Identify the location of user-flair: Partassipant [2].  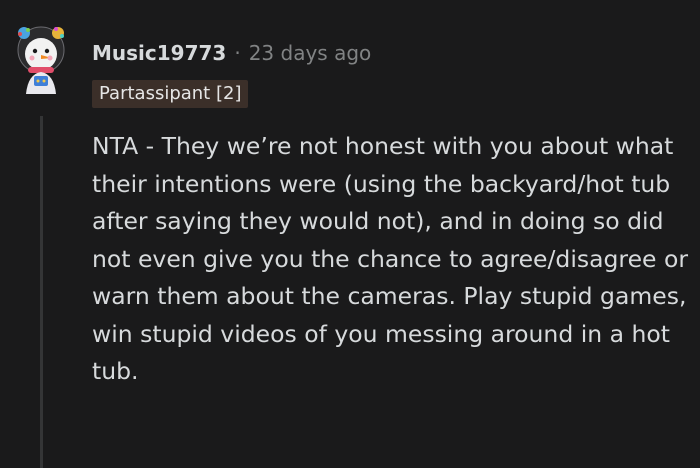
(170, 94).